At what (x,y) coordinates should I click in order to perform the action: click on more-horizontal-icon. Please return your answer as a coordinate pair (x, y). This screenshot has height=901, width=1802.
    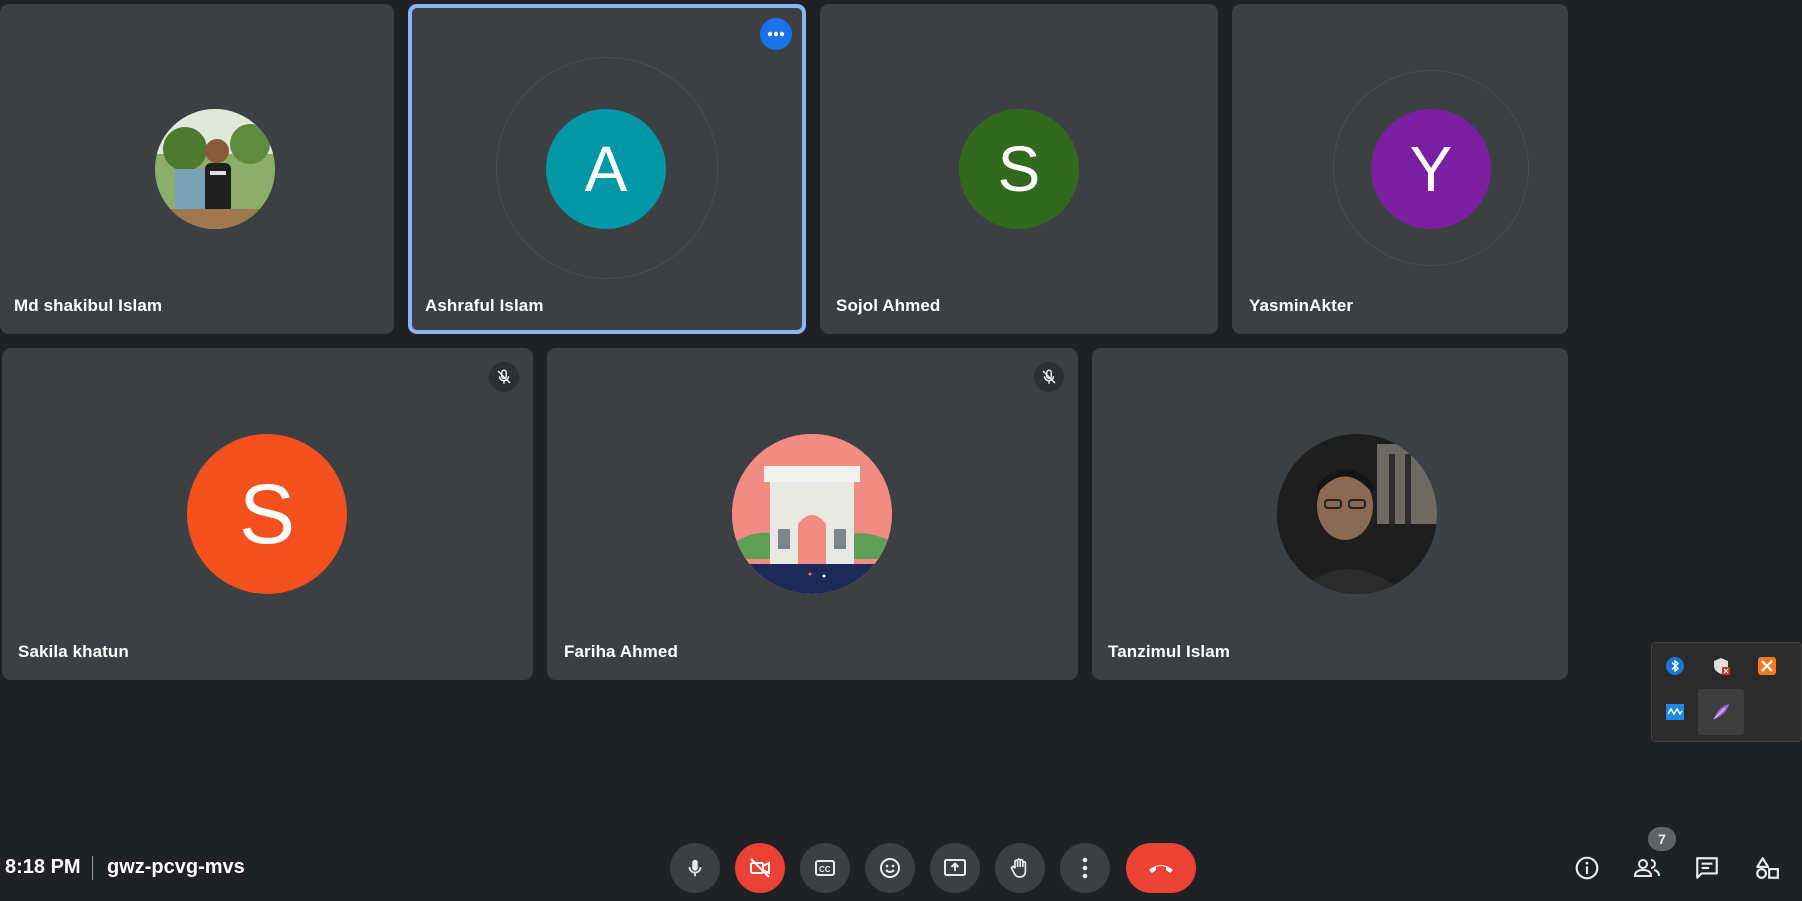
    Looking at the image, I should click on (776, 34).